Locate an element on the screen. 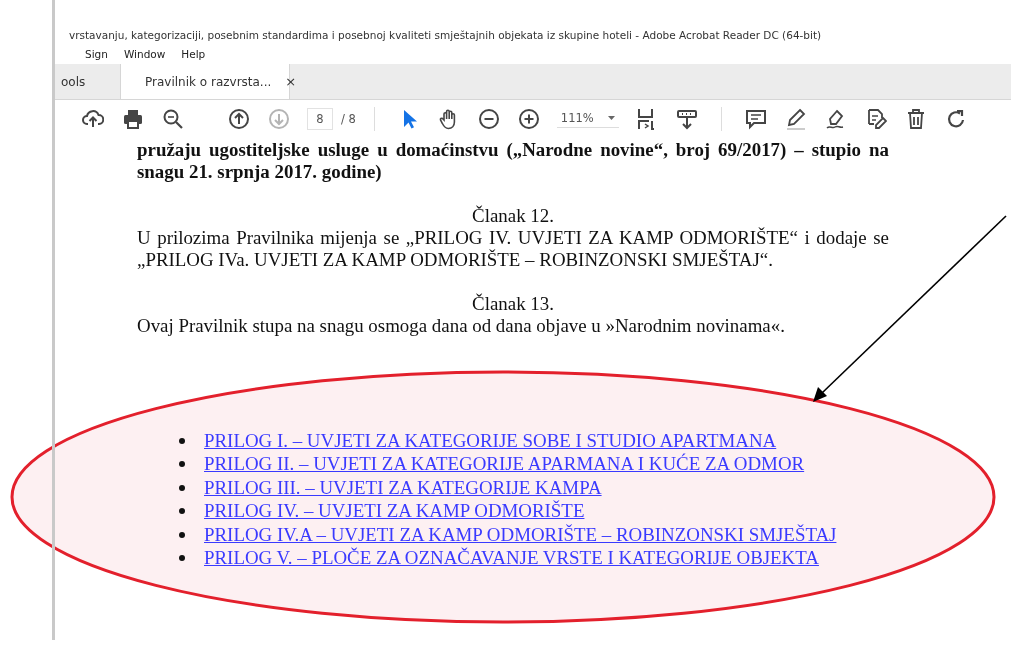 Image resolution: width=1011 pixels, height=666 pixels. comment-icon is located at coordinates (755, 118).